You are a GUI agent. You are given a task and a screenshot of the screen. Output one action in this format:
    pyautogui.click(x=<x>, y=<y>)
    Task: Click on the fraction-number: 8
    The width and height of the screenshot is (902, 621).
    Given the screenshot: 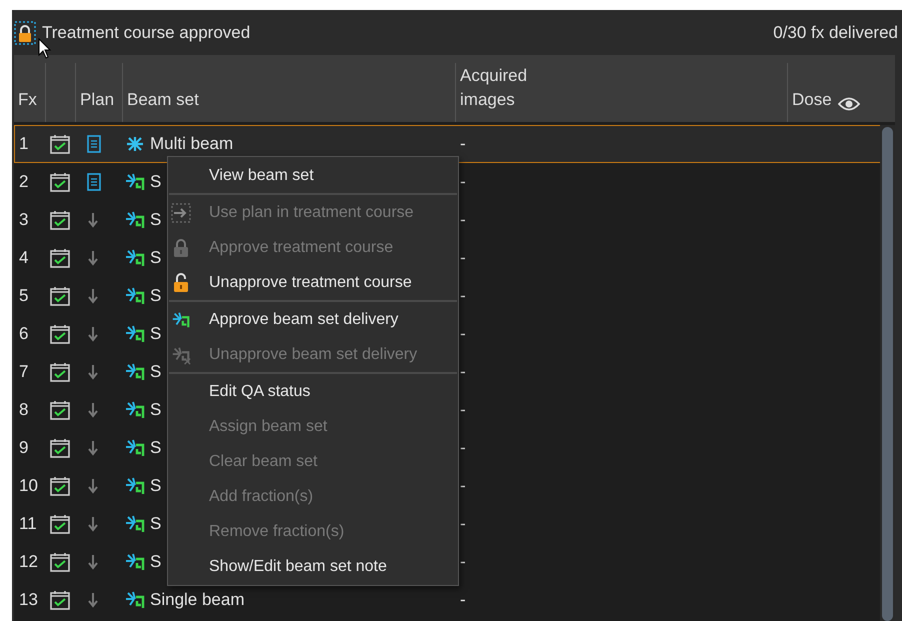 What is the action you would take?
    pyautogui.click(x=24, y=410)
    